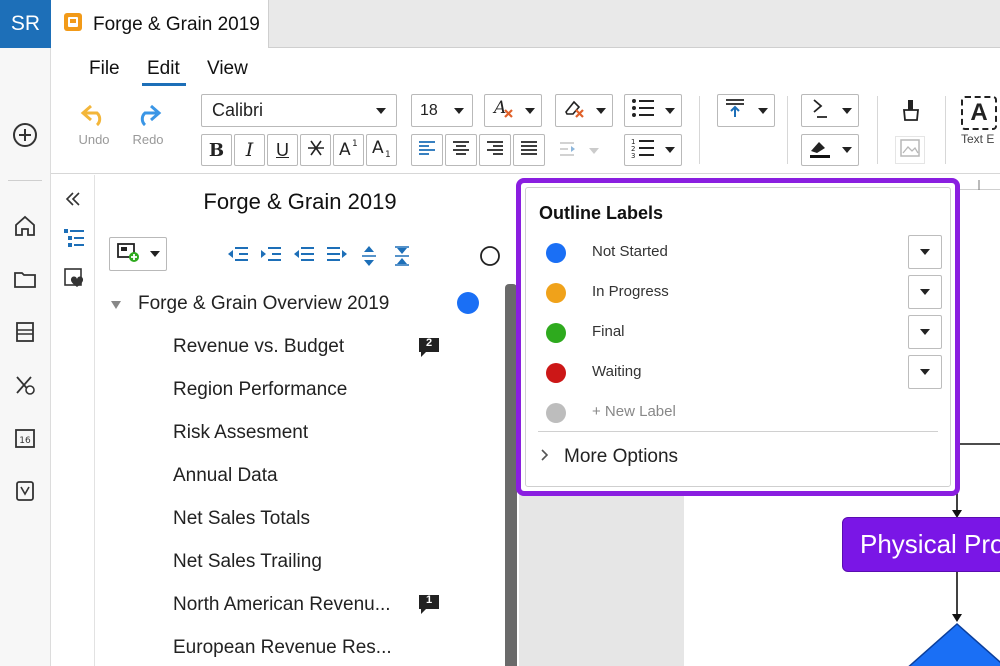  What do you see at coordinates (820, 150) in the screenshot?
I see `paint-bucket-icon` at bounding box center [820, 150].